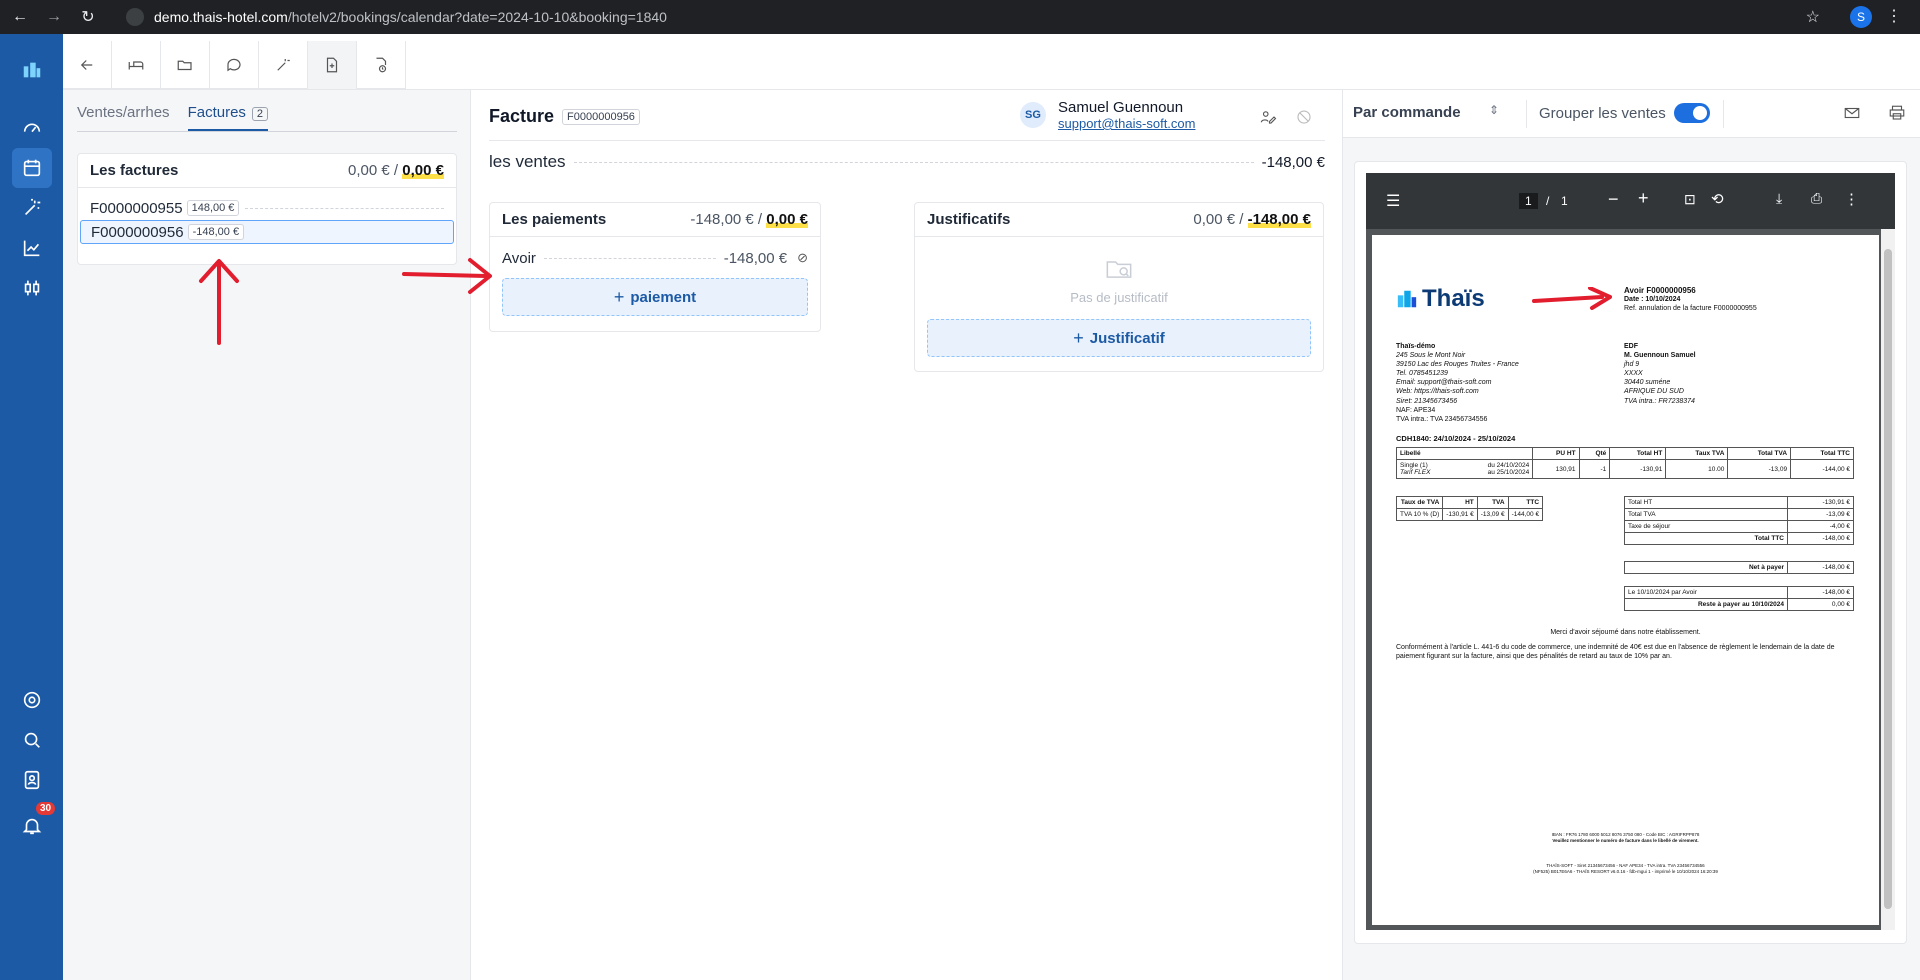  I want to click on pdf-print-icon: ⎙, so click(1816, 198).